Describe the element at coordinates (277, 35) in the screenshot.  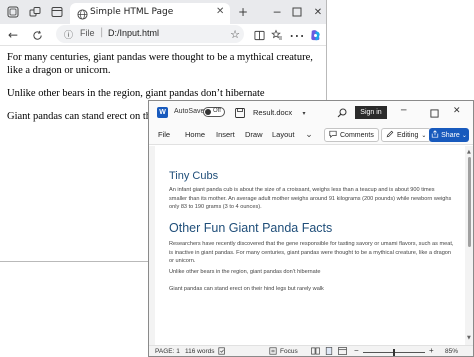
I see `favorites-icon` at that location.